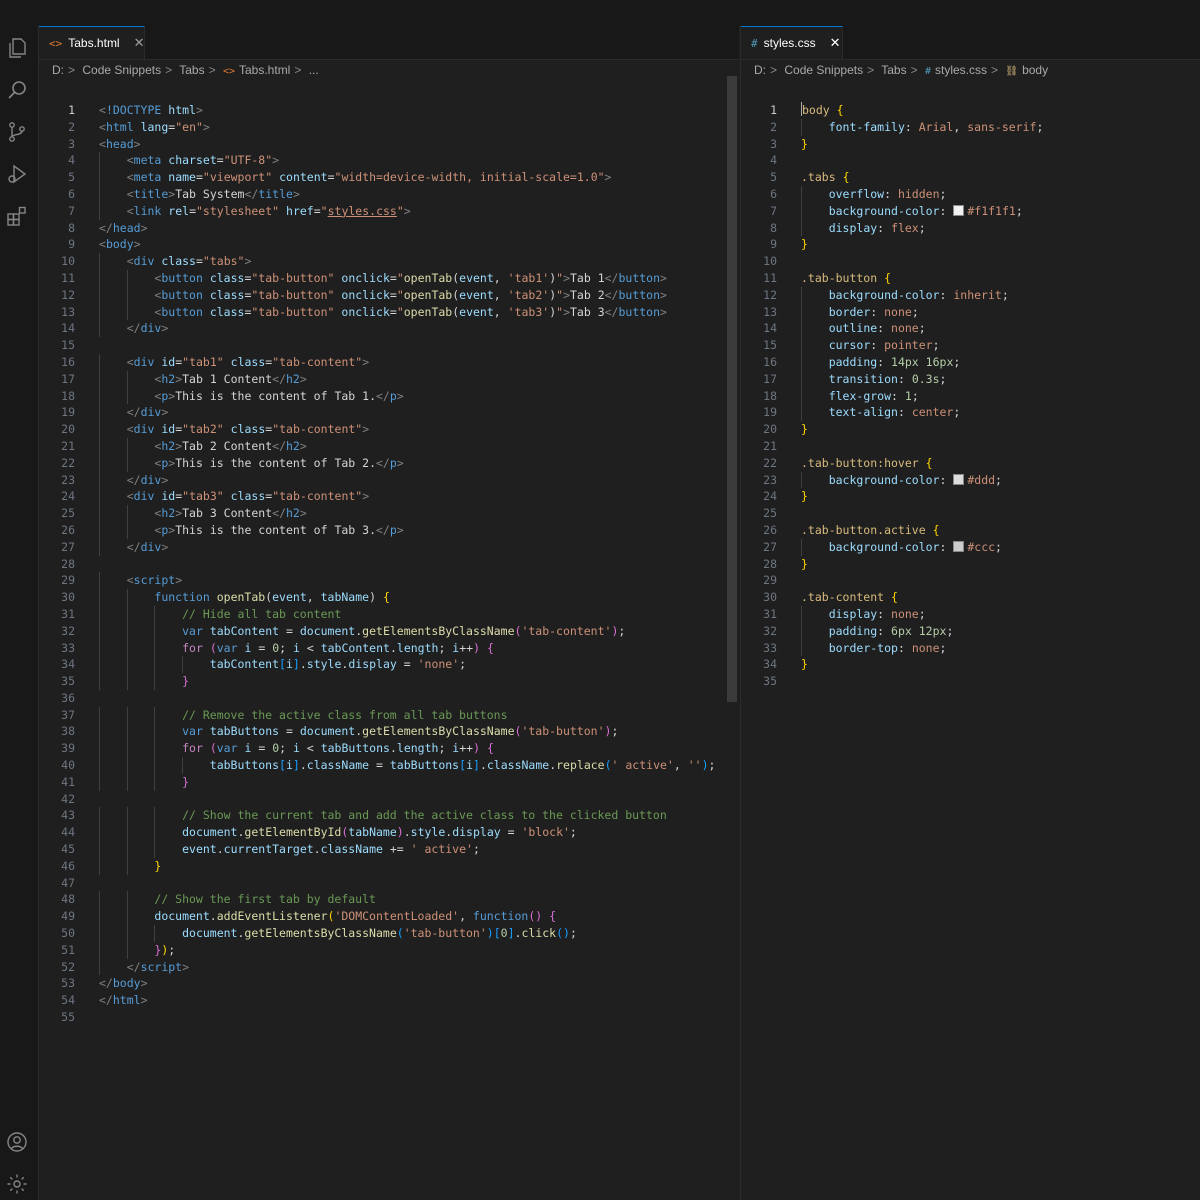 This screenshot has width=1200, height=1200. I want to click on code-line: 34}, so click(970, 664).